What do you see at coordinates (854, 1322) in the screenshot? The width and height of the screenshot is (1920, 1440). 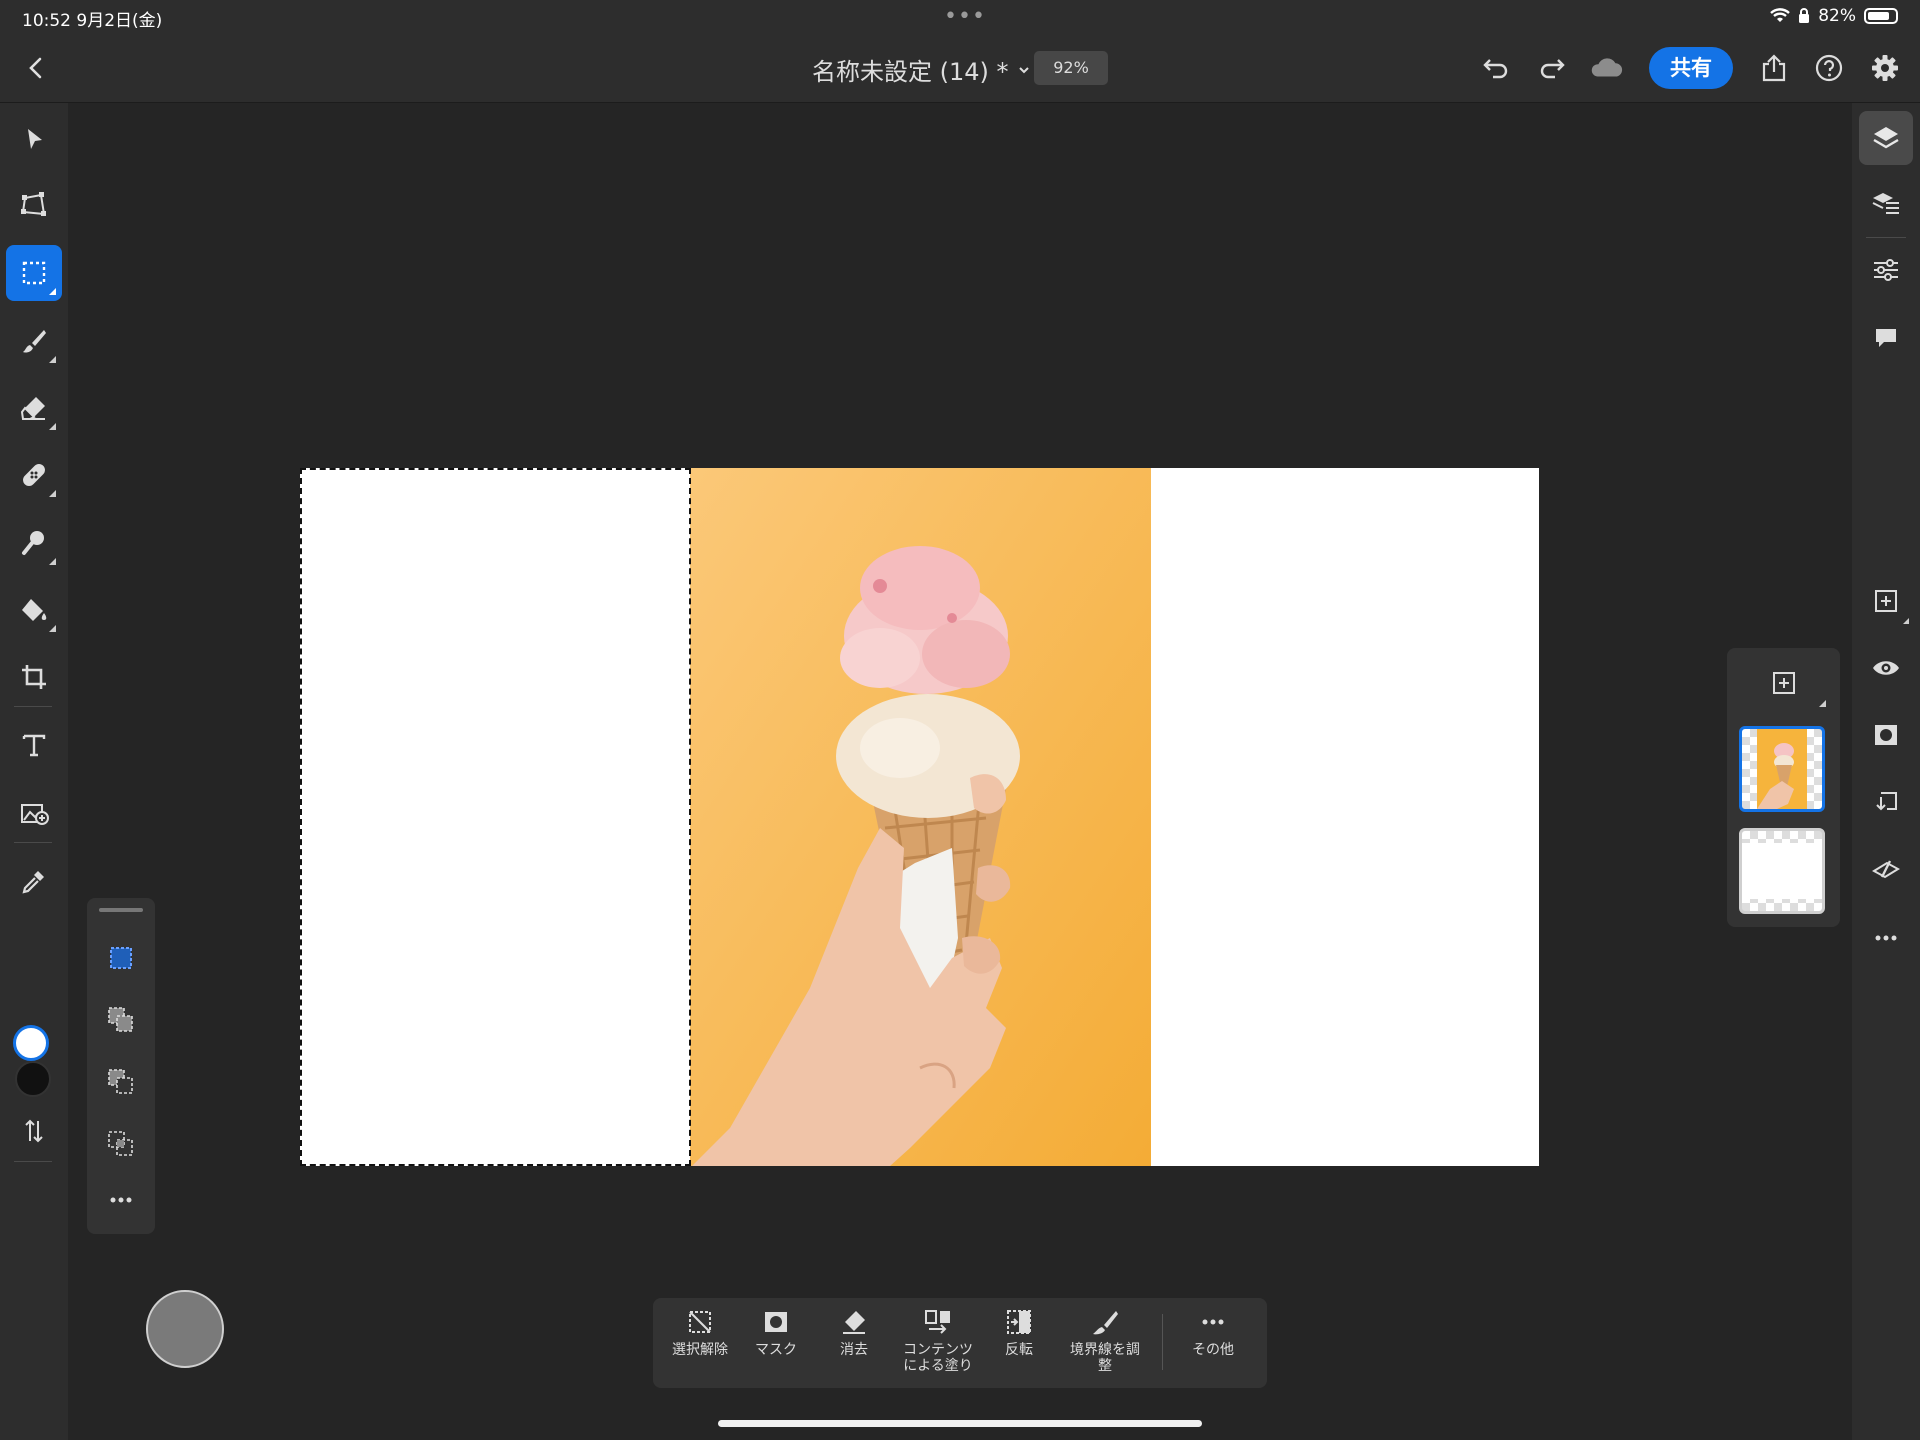 I see `eraser-icon` at bounding box center [854, 1322].